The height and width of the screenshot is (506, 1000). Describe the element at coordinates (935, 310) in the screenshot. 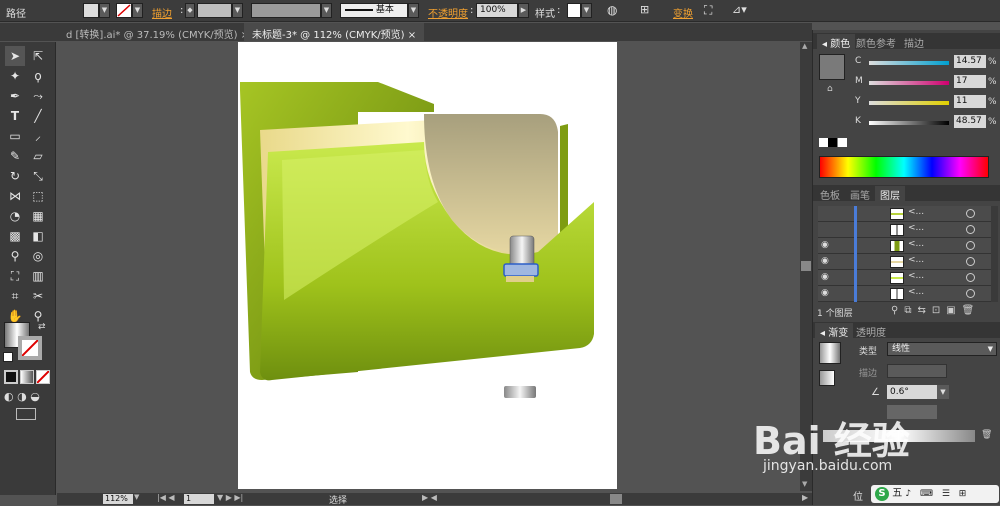

I see `layer-actions-icon: ⚲⧉⇆⊡▣🗑` at that location.